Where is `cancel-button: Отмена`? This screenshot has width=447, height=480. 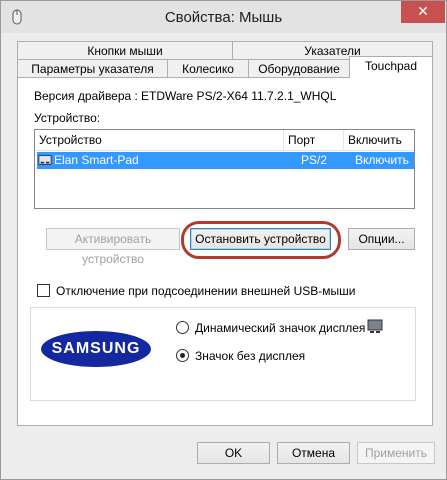
cancel-button: Отмена is located at coordinates (313, 453).